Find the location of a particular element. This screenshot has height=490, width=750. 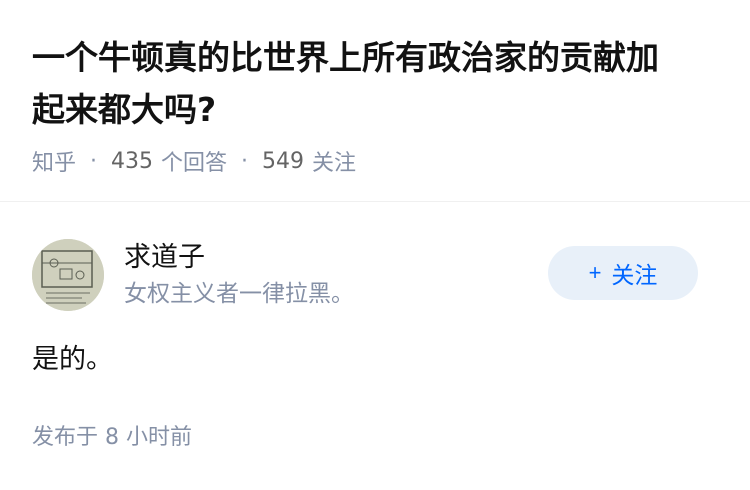

answer-card: 求道子 女权主义者一律拉黑。 + 关注 is located at coordinates (375, 275).